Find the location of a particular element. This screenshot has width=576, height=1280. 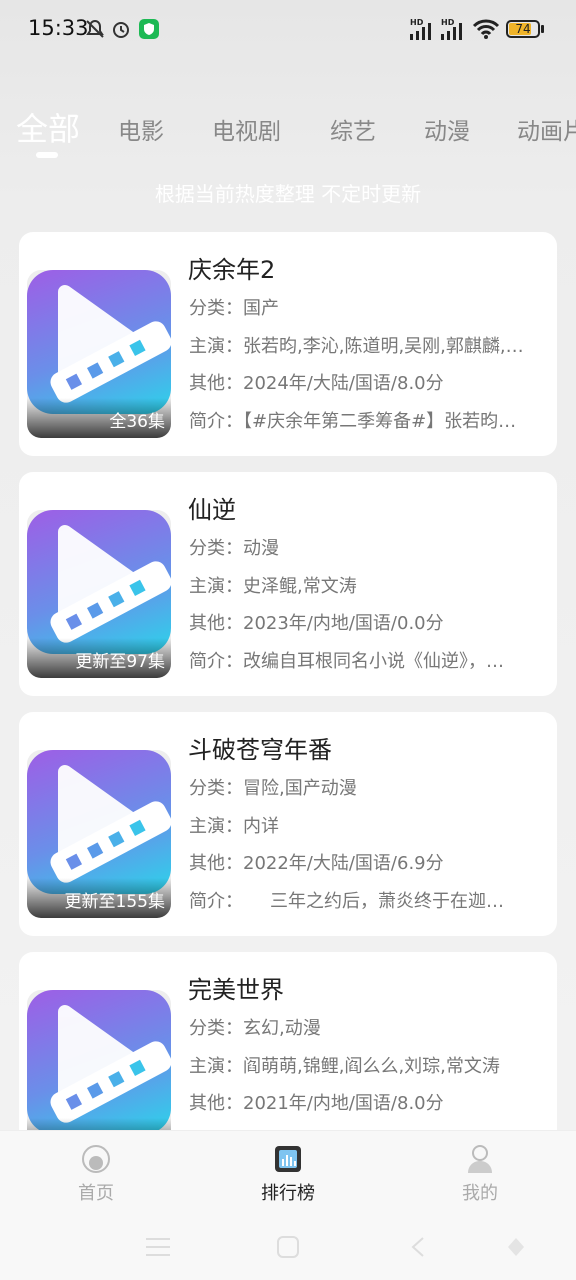

bottom-nav: 首页 排行榜 我的 is located at coordinates (288, 1173).